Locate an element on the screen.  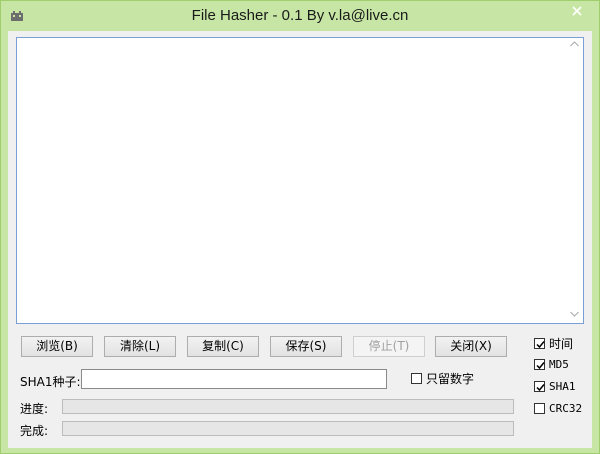
sha1-seed-label: SHA1种子: is located at coordinates (50, 382).